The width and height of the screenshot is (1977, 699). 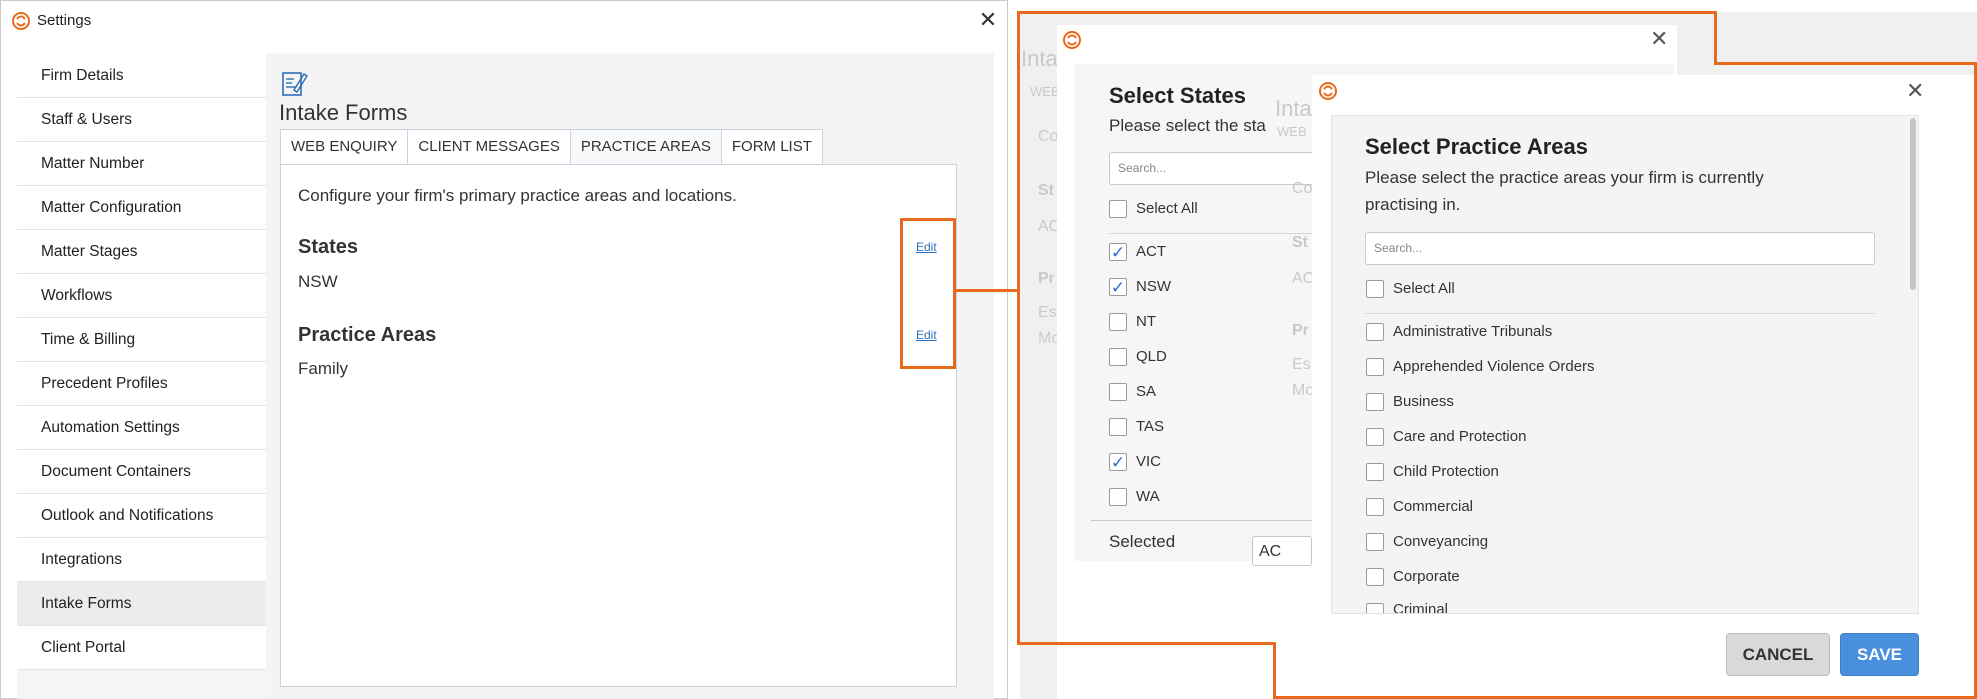 What do you see at coordinates (645, 146) in the screenshot?
I see `tab-practice-areas: PRACTICE AREAS` at bounding box center [645, 146].